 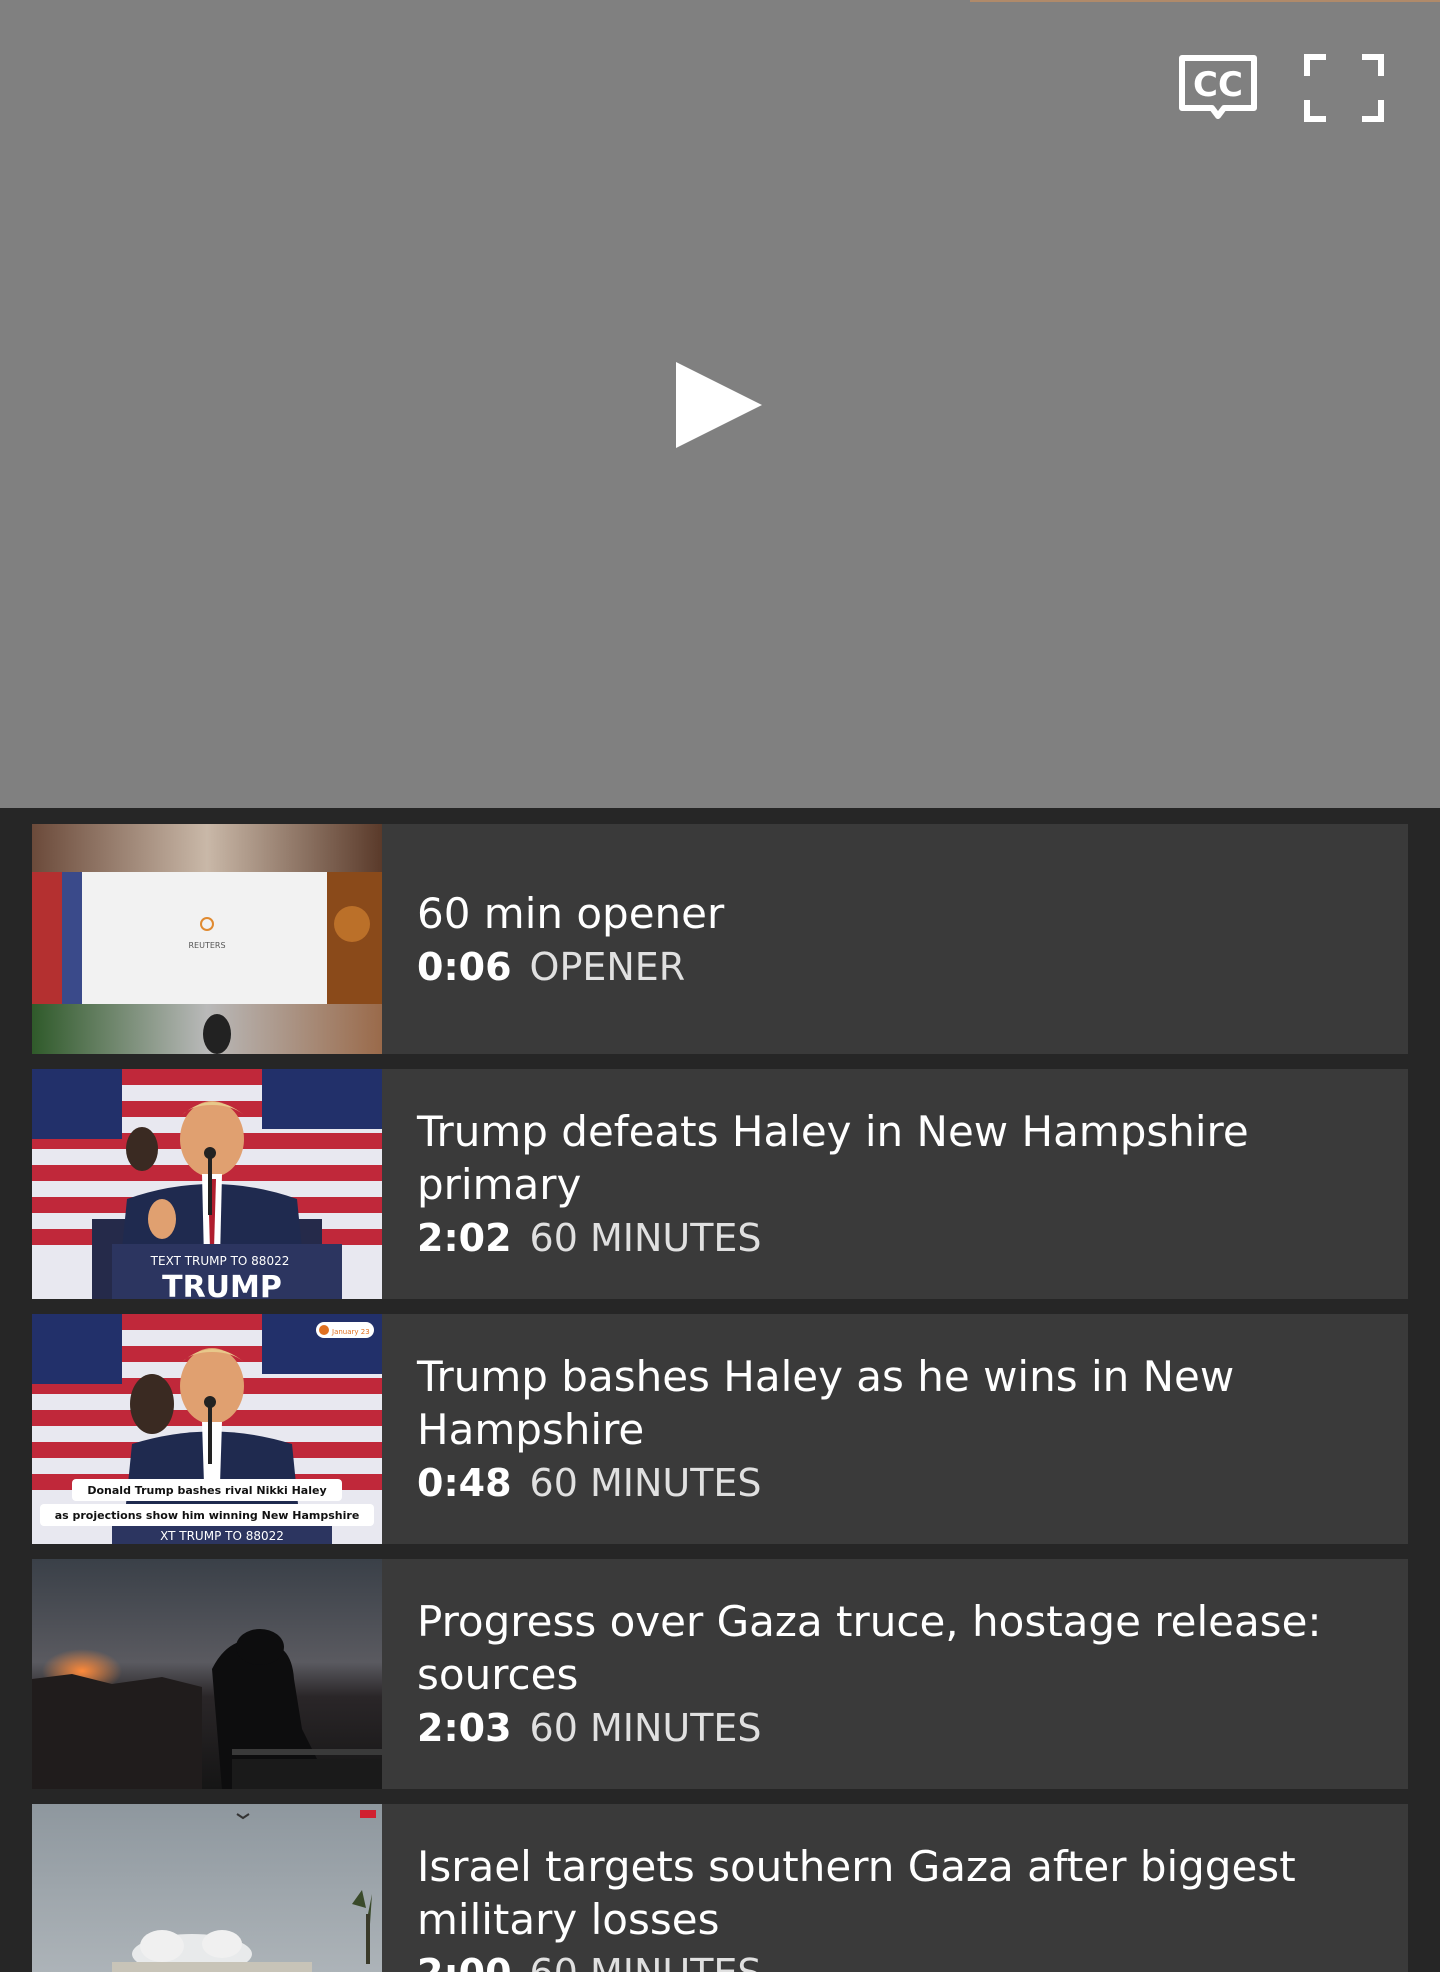 I want to click on svg-text: XT TRUMP TO 88022, so click(x=222, y=1536).